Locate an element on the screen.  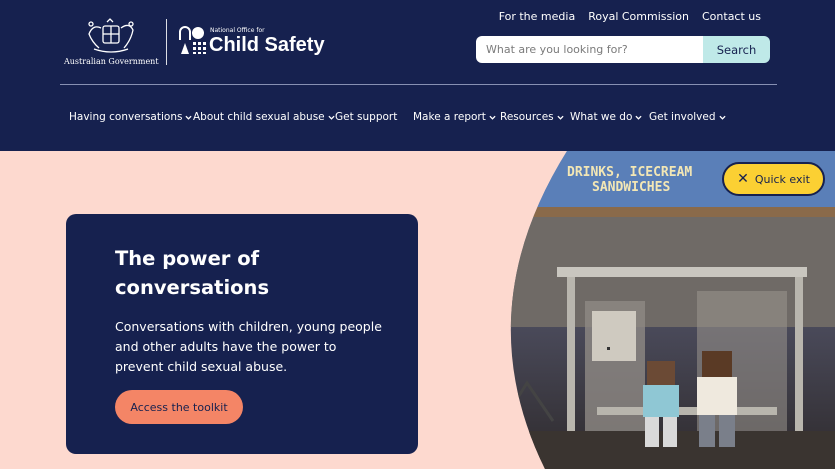
nav-label: Resources is located at coordinates (527, 117).